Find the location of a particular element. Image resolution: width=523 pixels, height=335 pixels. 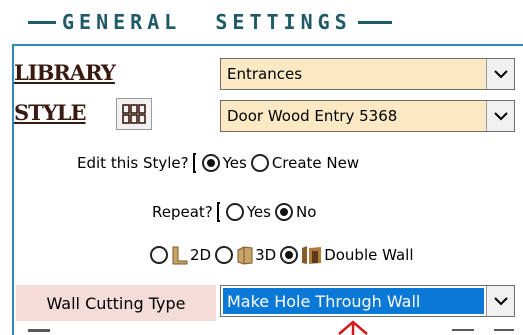

wall-2d-icon is located at coordinates (180, 255).